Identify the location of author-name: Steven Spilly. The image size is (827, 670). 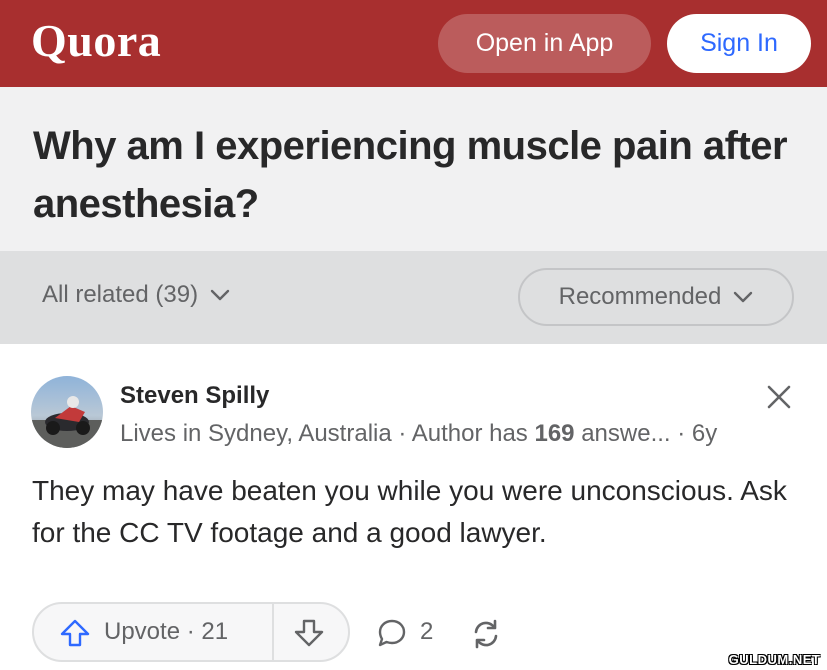
(194, 396).